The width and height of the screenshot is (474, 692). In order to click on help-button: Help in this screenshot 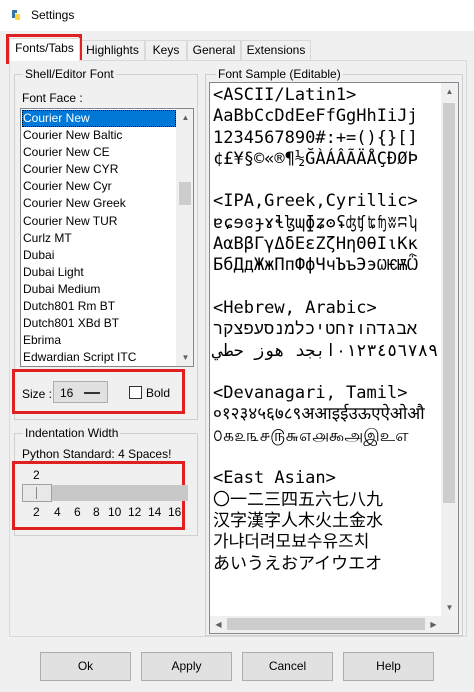, I will do `click(388, 666)`.